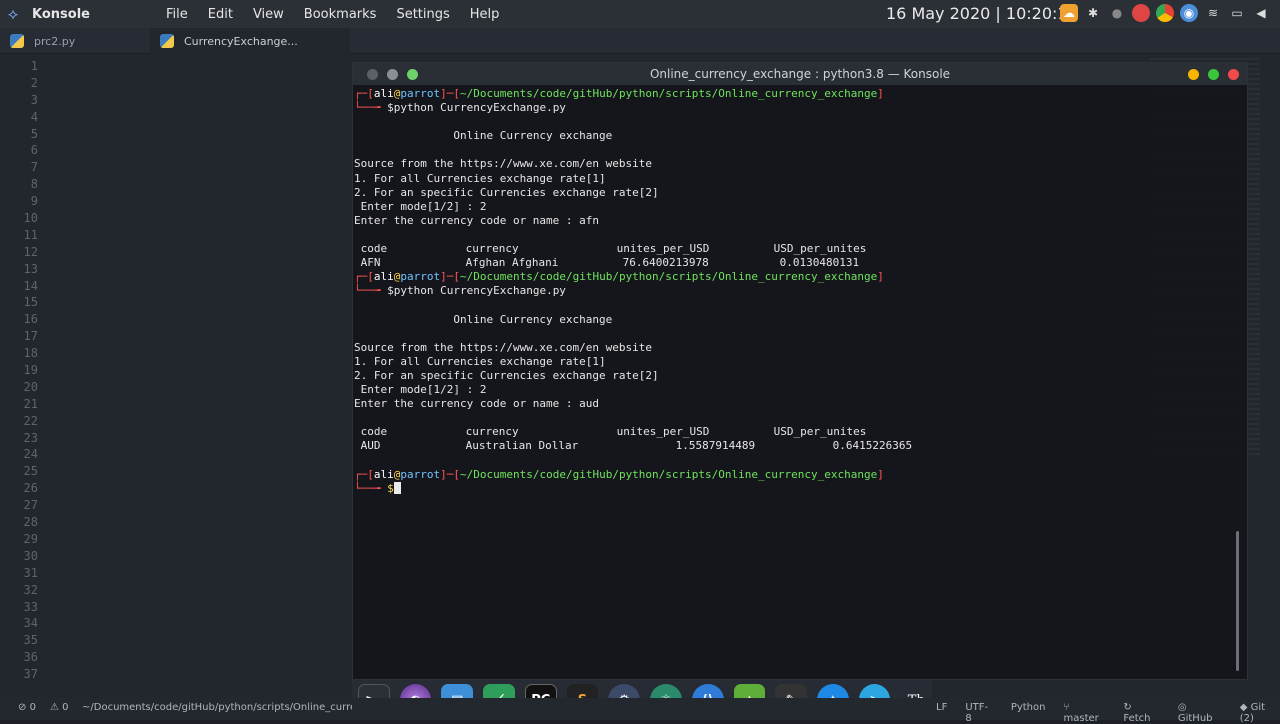 This screenshot has height=724, width=1280. What do you see at coordinates (220, 14) in the screenshot?
I see `menu-edit: Edit` at bounding box center [220, 14].